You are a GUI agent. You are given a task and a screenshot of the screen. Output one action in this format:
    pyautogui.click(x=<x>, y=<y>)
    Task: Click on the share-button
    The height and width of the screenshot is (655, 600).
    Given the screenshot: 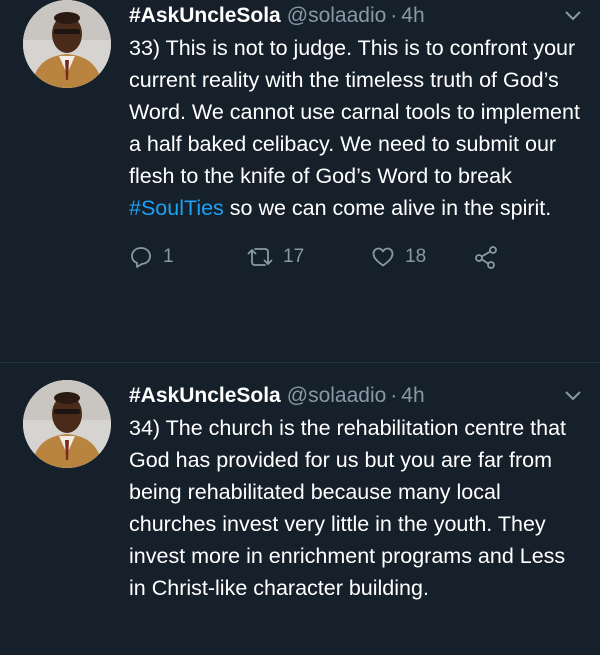 What is the action you would take?
    pyautogui.click(x=486, y=257)
    